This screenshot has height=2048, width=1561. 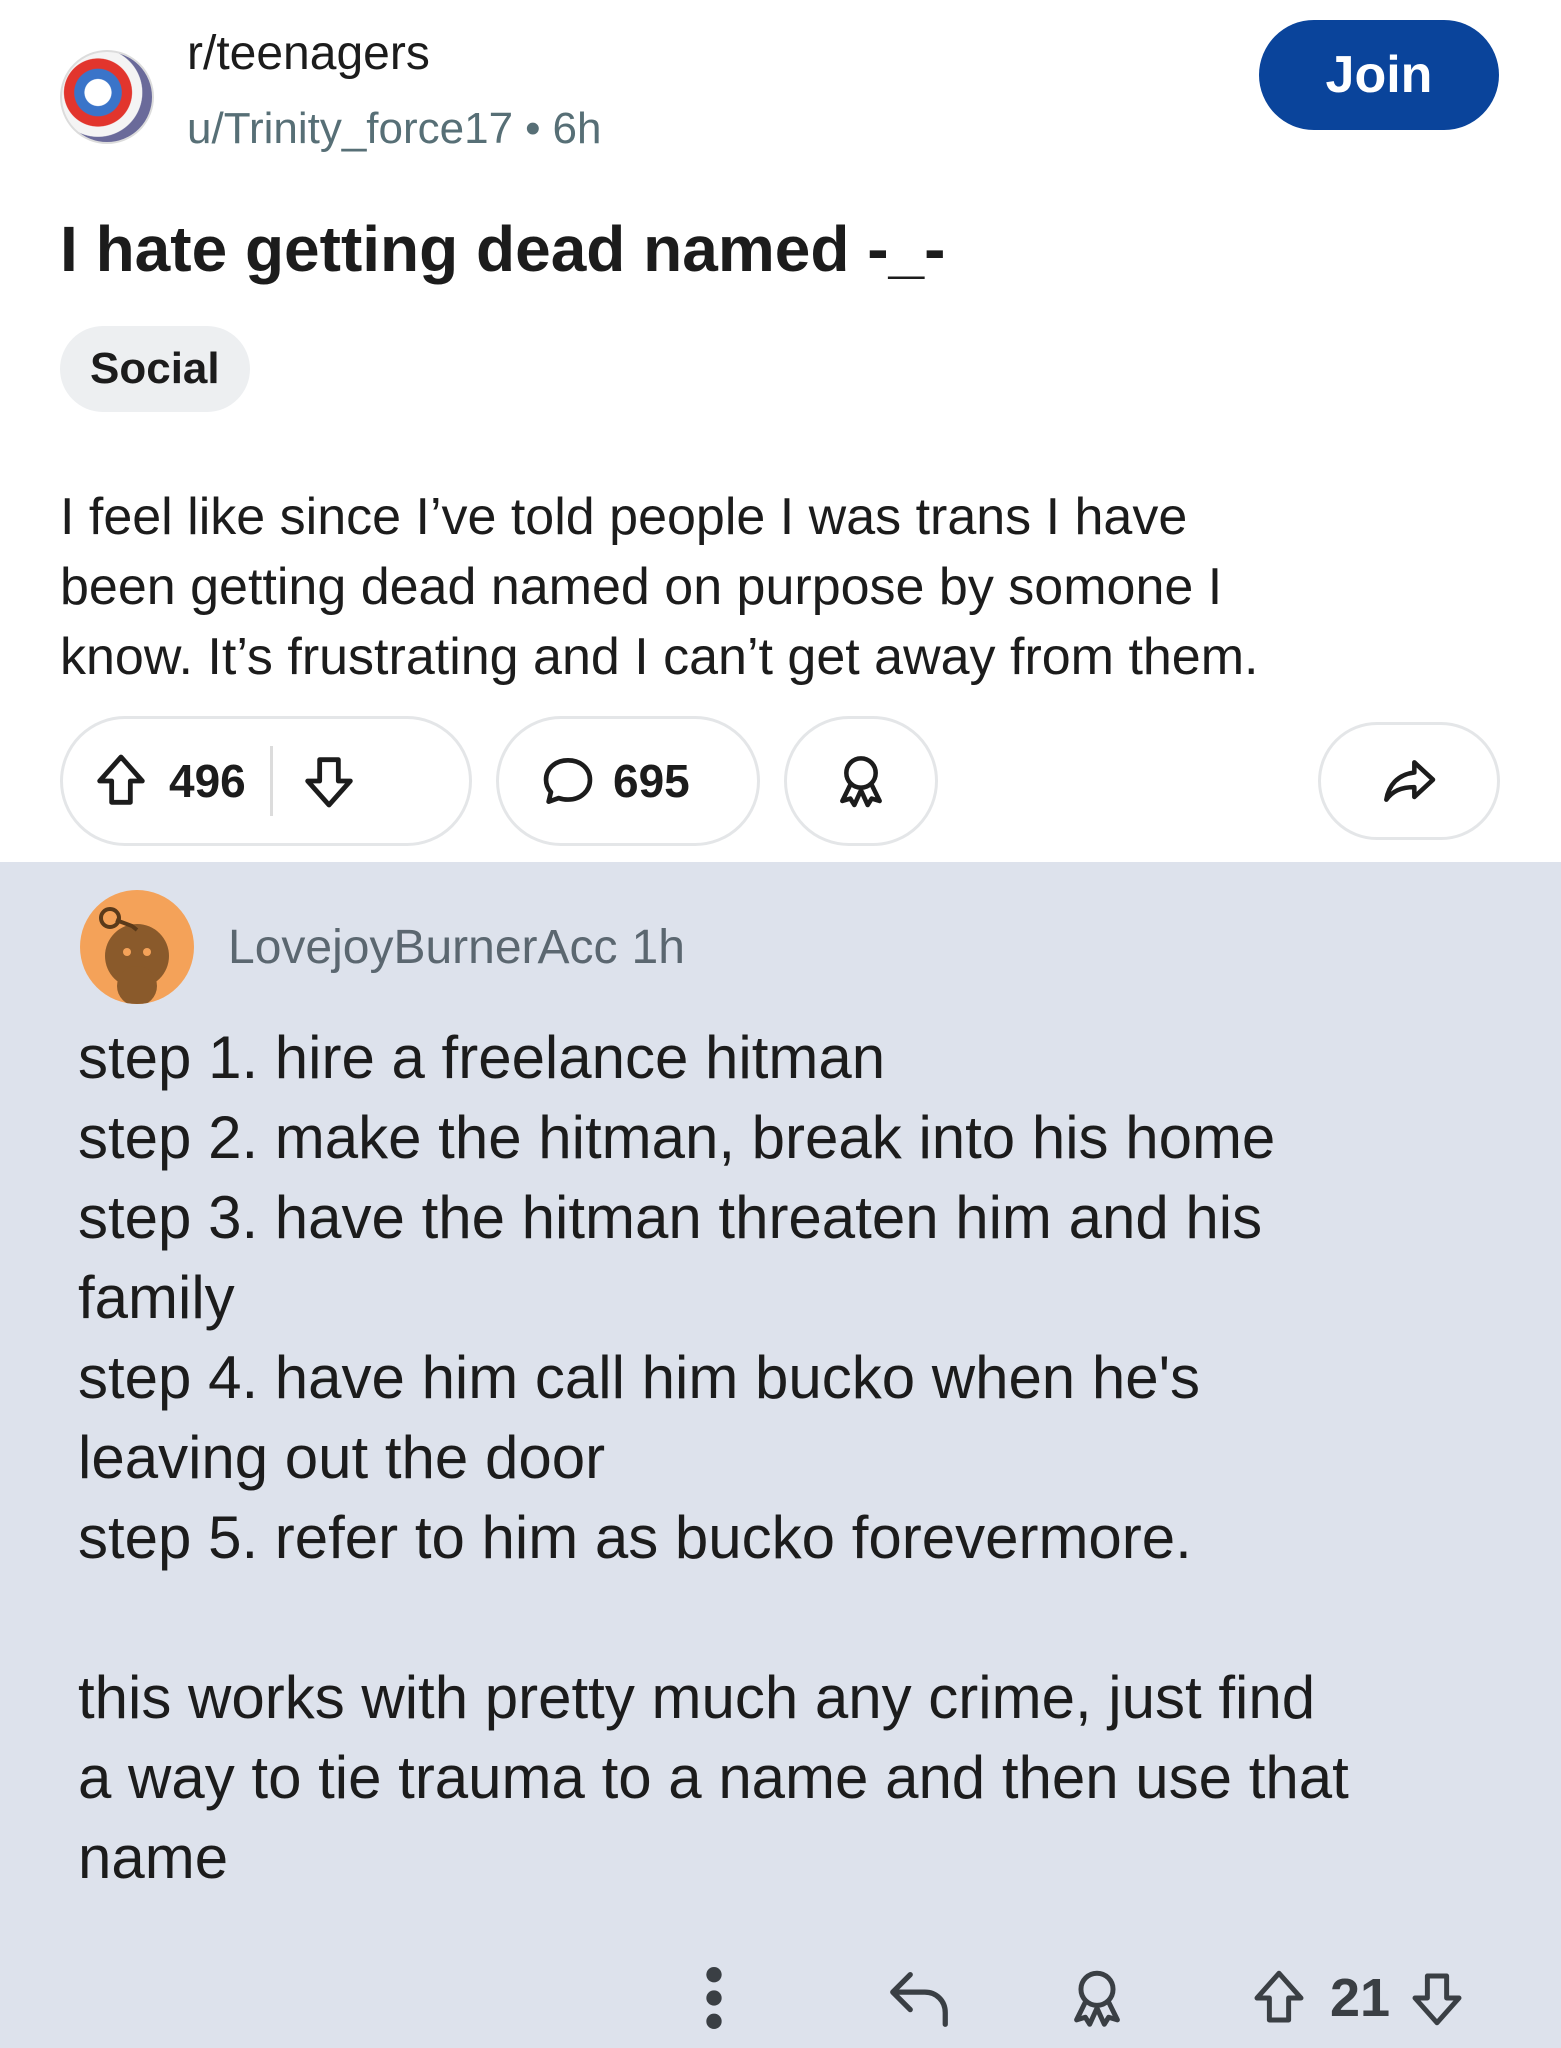 What do you see at coordinates (568, 781) in the screenshot?
I see `comment-icon` at bounding box center [568, 781].